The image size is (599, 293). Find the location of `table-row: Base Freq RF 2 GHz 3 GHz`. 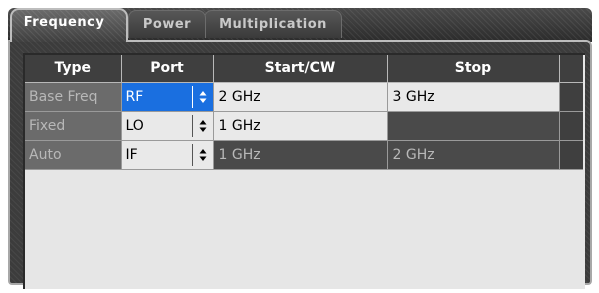

table-row: Base Freq RF 2 GHz 3 GHz is located at coordinates (304, 97).